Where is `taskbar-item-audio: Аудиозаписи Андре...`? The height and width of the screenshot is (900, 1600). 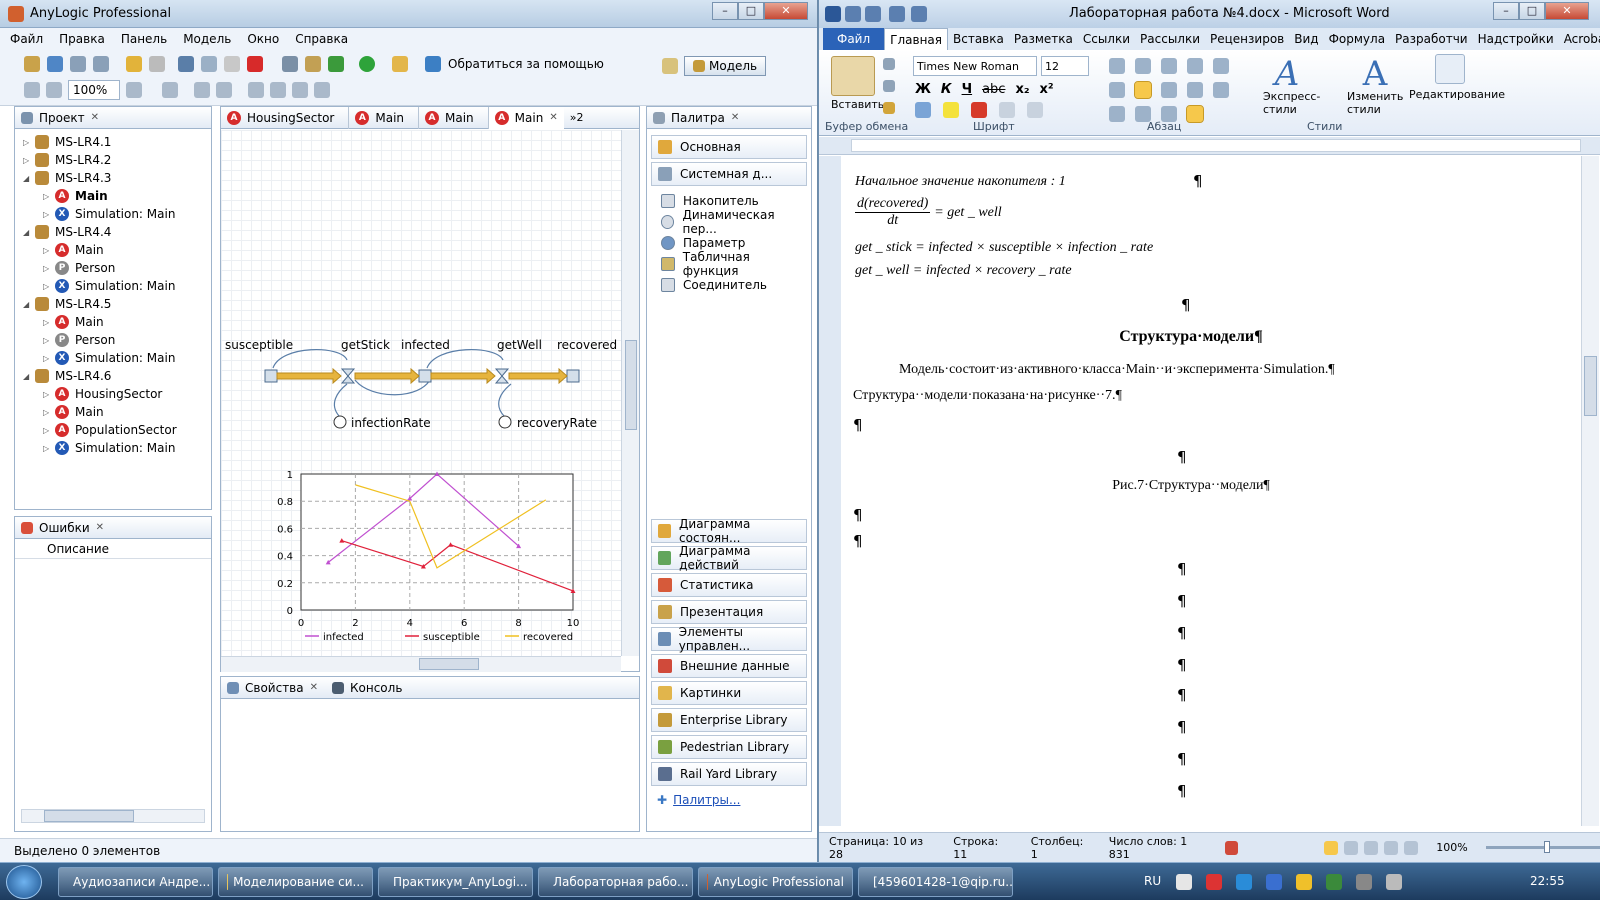
taskbar-item-audio: Аудиозаписи Андре... is located at coordinates (135, 882).